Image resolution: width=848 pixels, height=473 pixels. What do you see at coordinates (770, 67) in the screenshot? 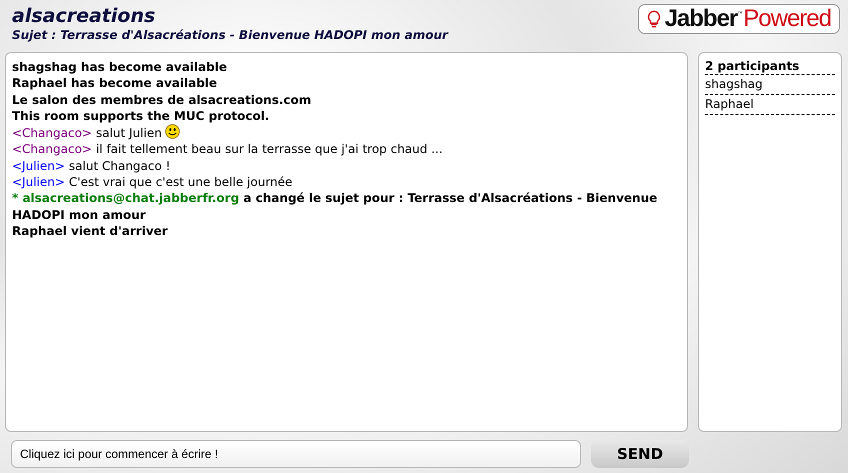
I see `participants-count: 2 participants` at bounding box center [770, 67].